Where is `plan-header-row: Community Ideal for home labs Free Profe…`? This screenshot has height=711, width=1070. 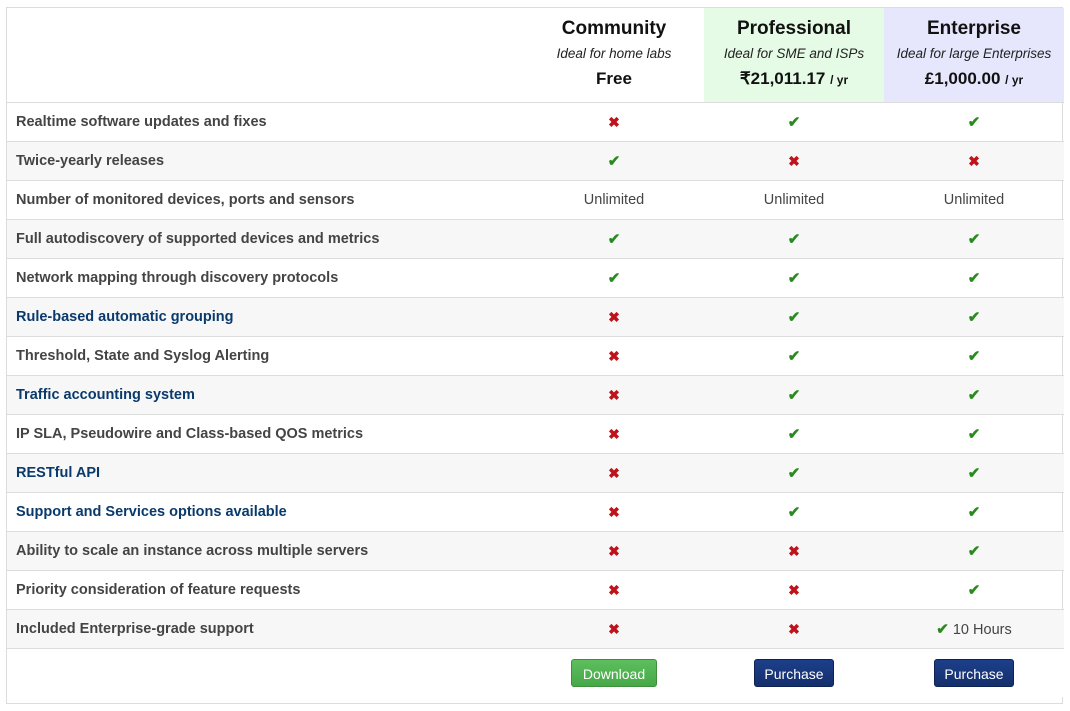
plan-header-row: Community Ideal for home labs Free Profe… is located at coordinates (535, 55).